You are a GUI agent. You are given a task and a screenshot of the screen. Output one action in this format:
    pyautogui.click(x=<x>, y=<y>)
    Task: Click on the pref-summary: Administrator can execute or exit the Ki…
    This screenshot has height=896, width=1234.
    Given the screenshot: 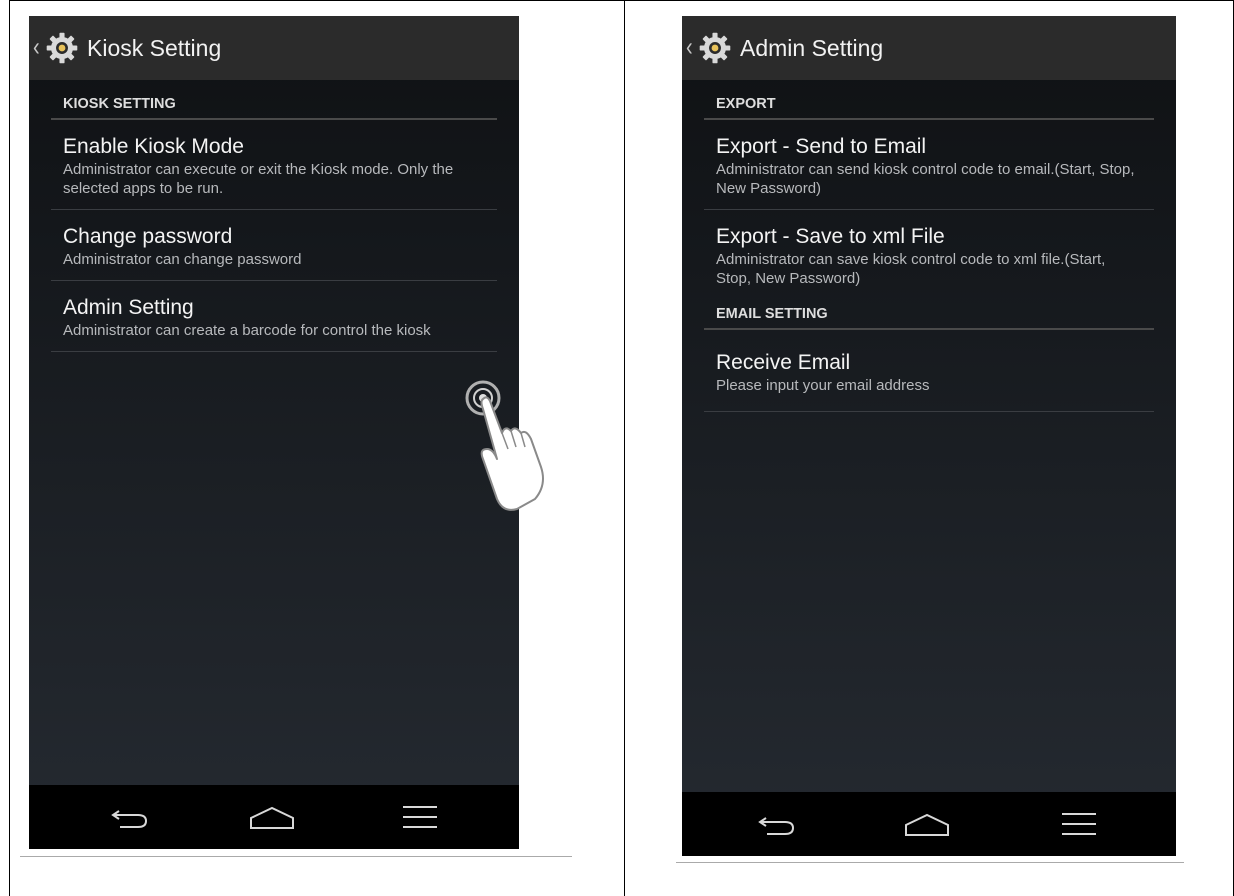 What is the action you would take?
    pyautogui.click(x=258, y=179)
    